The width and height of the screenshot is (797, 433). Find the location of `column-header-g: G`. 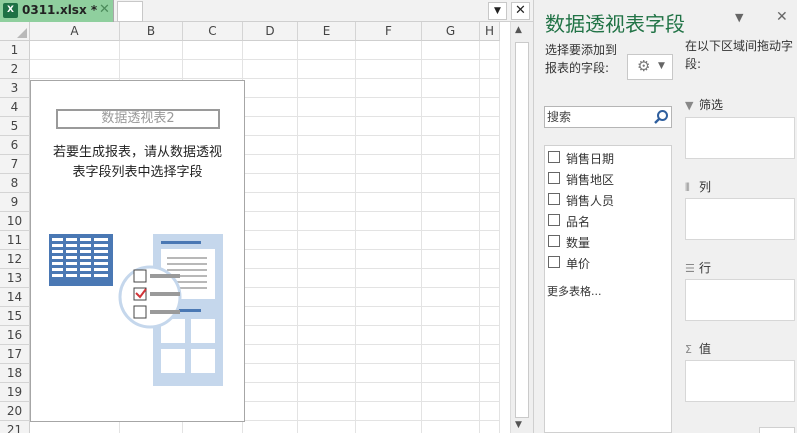

column-header-g: G is located at coordinates (451, 31).